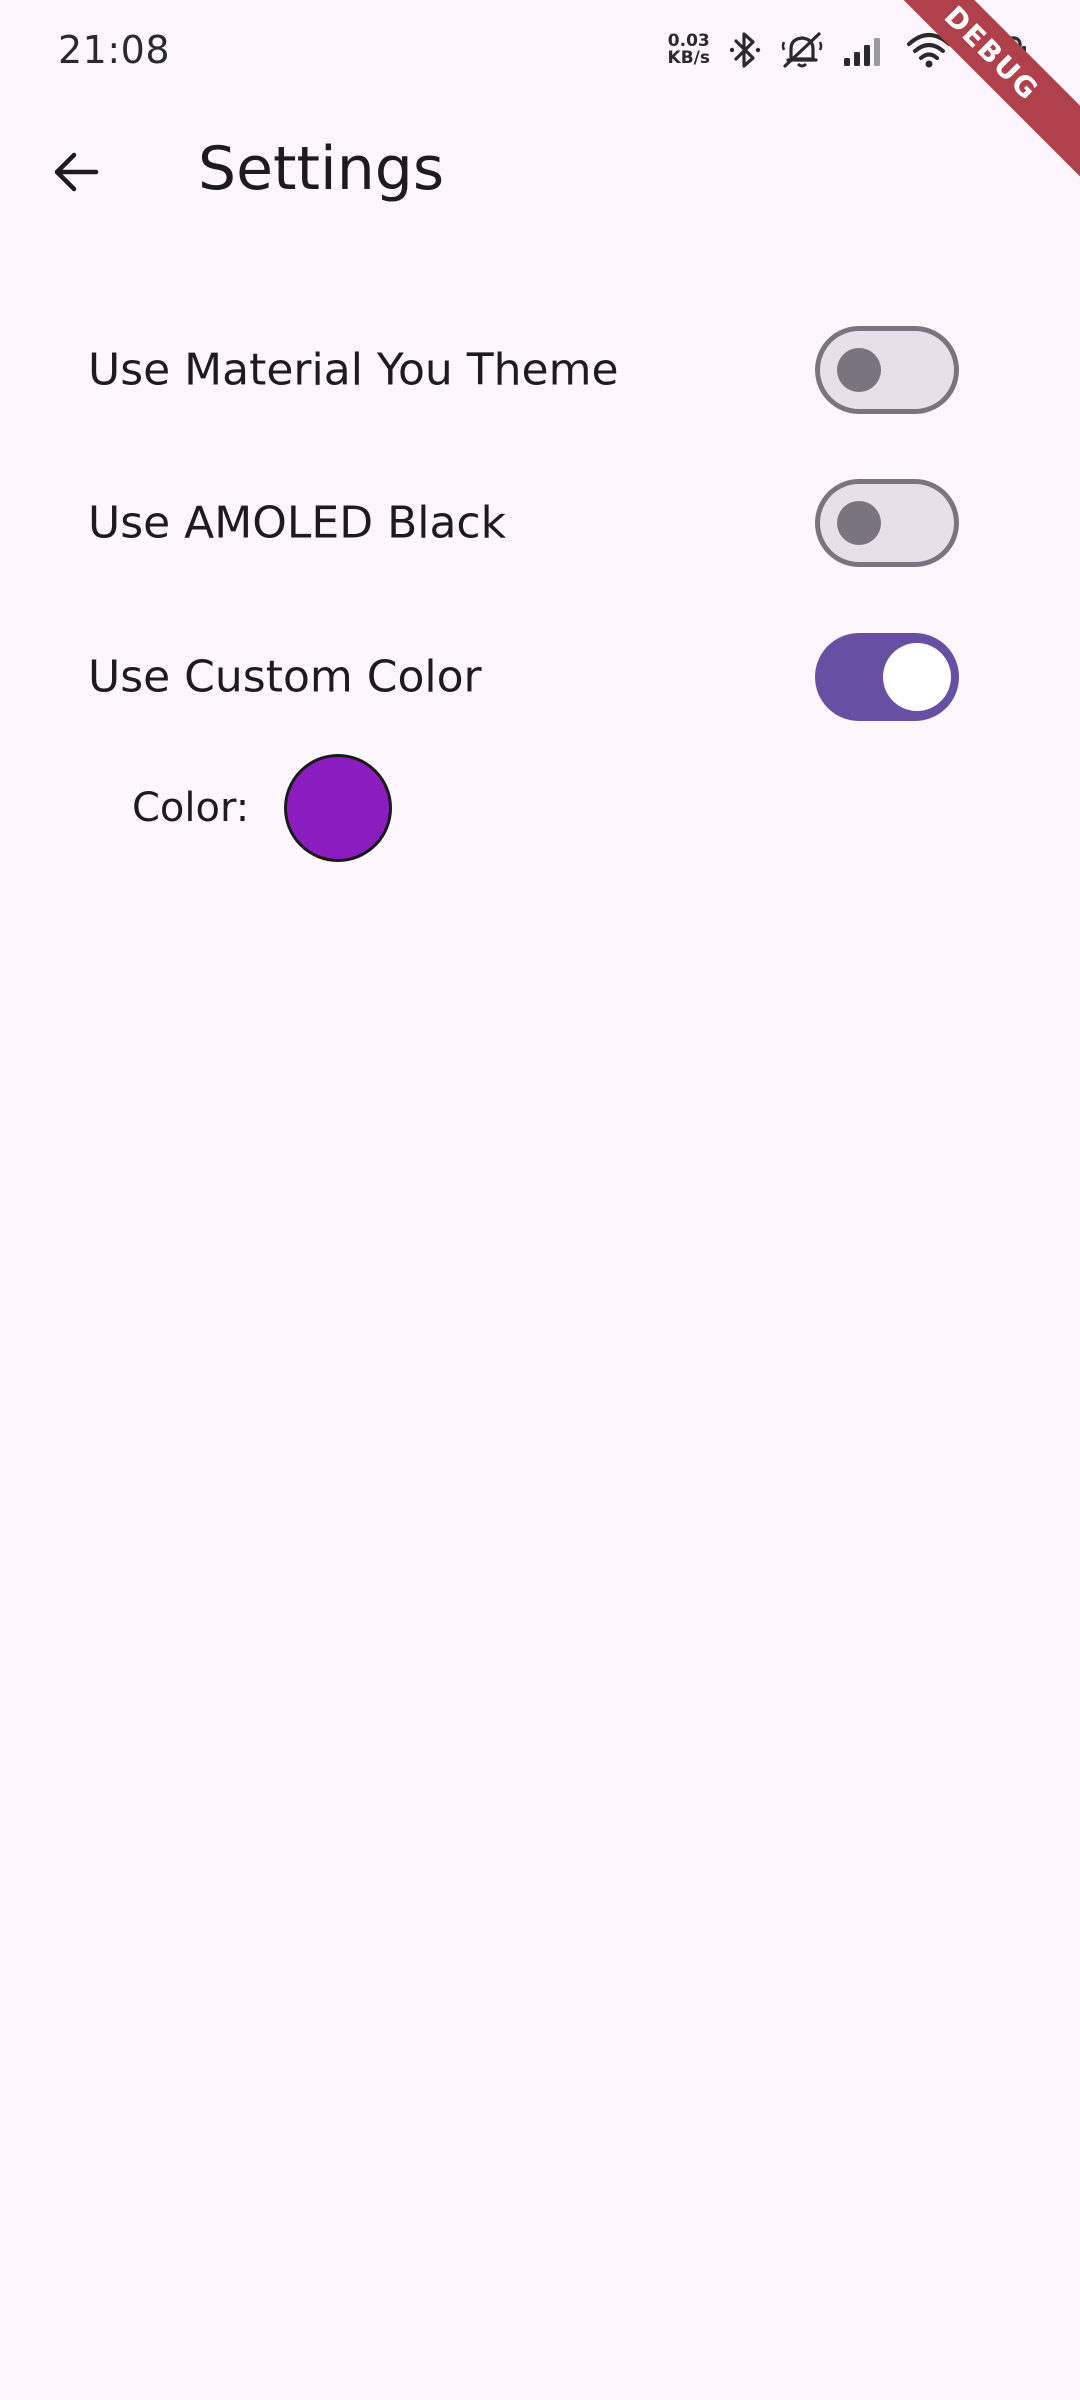  What do you see at coordinates (540, 54) in the screenshot?
I see `status-bar: 21:08 0.03 KB/s` at bounding box center [540, 54].